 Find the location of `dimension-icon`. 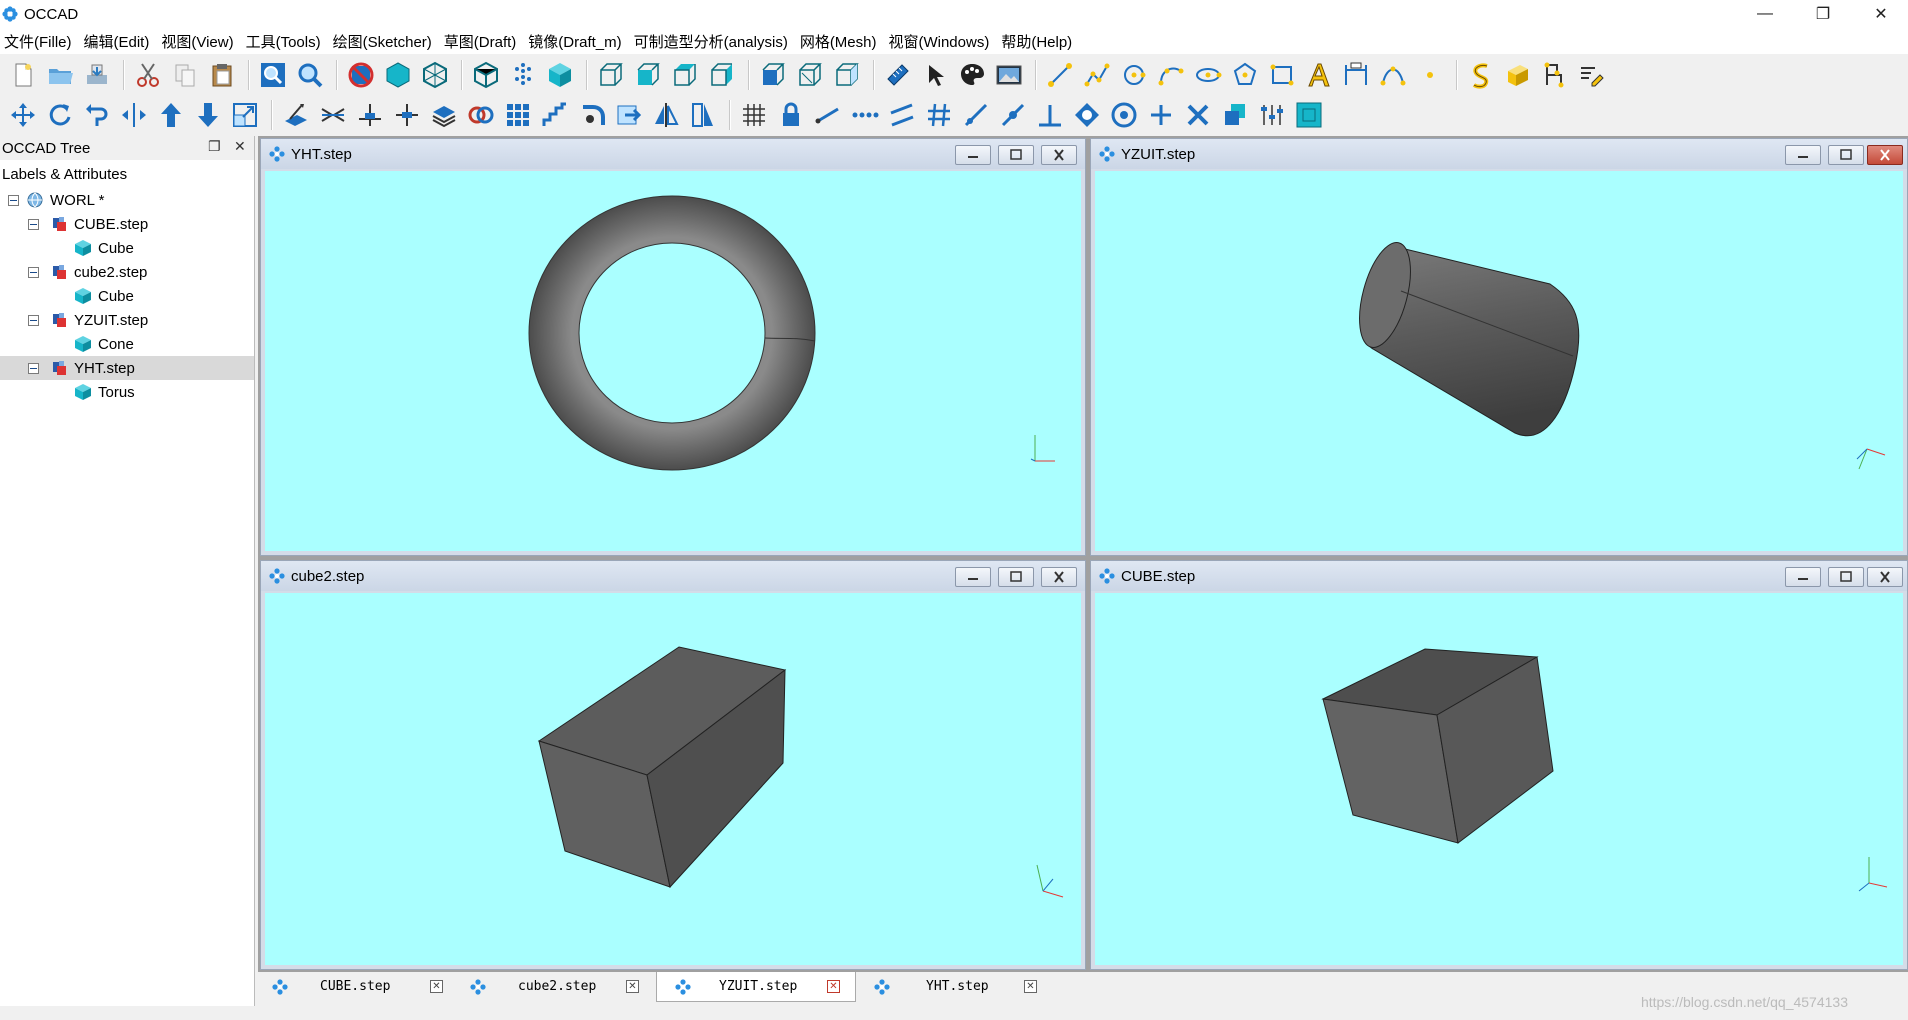

dimension-icon is located at coordinates (1356, 75).